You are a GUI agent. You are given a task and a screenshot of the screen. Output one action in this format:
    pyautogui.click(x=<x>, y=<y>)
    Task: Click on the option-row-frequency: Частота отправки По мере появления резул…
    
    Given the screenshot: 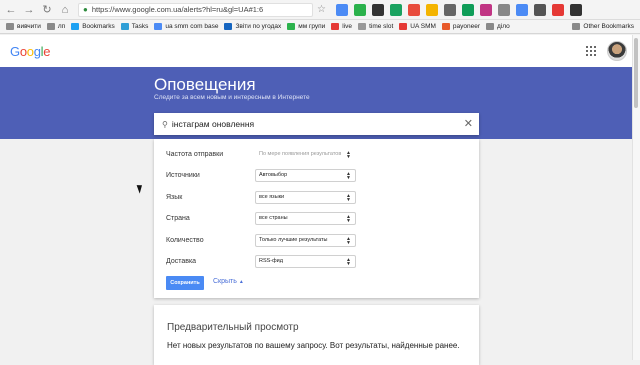 What is the action you would take?
    pyautogui.click(x=316, y=154)
    